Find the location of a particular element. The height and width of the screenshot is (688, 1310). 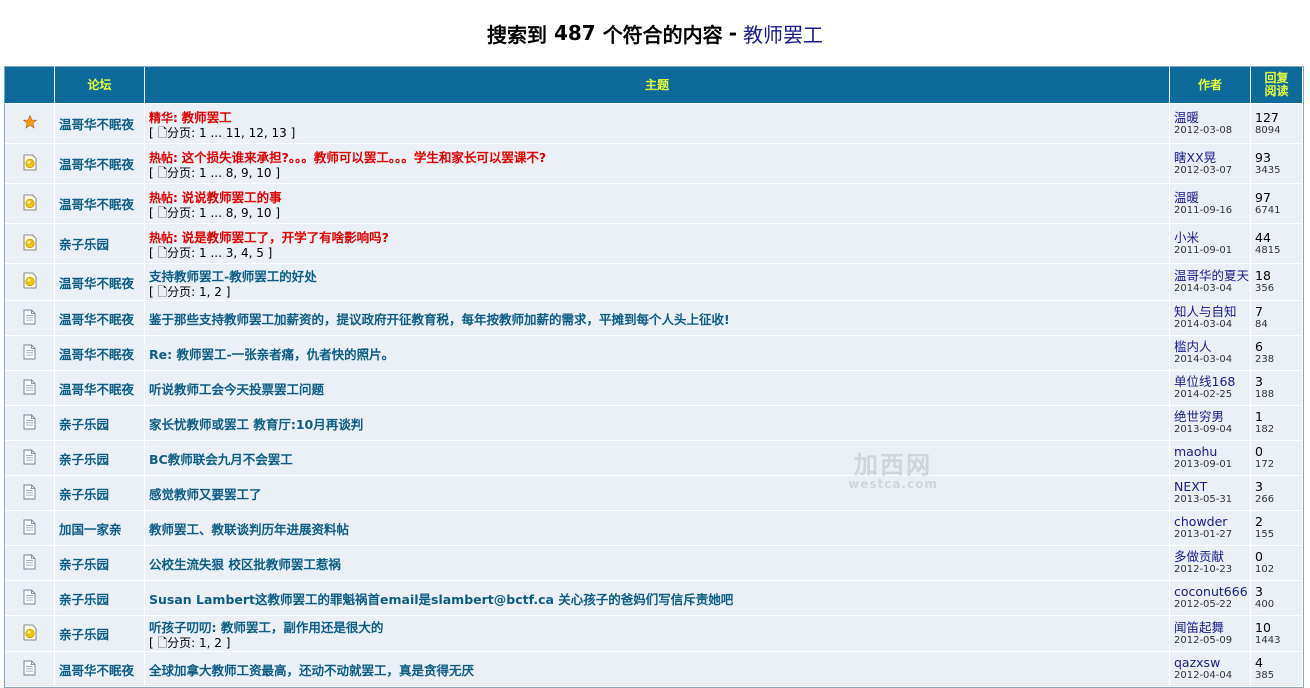

post-date: 2012-03-08 is located at coordinates (1203, 130).